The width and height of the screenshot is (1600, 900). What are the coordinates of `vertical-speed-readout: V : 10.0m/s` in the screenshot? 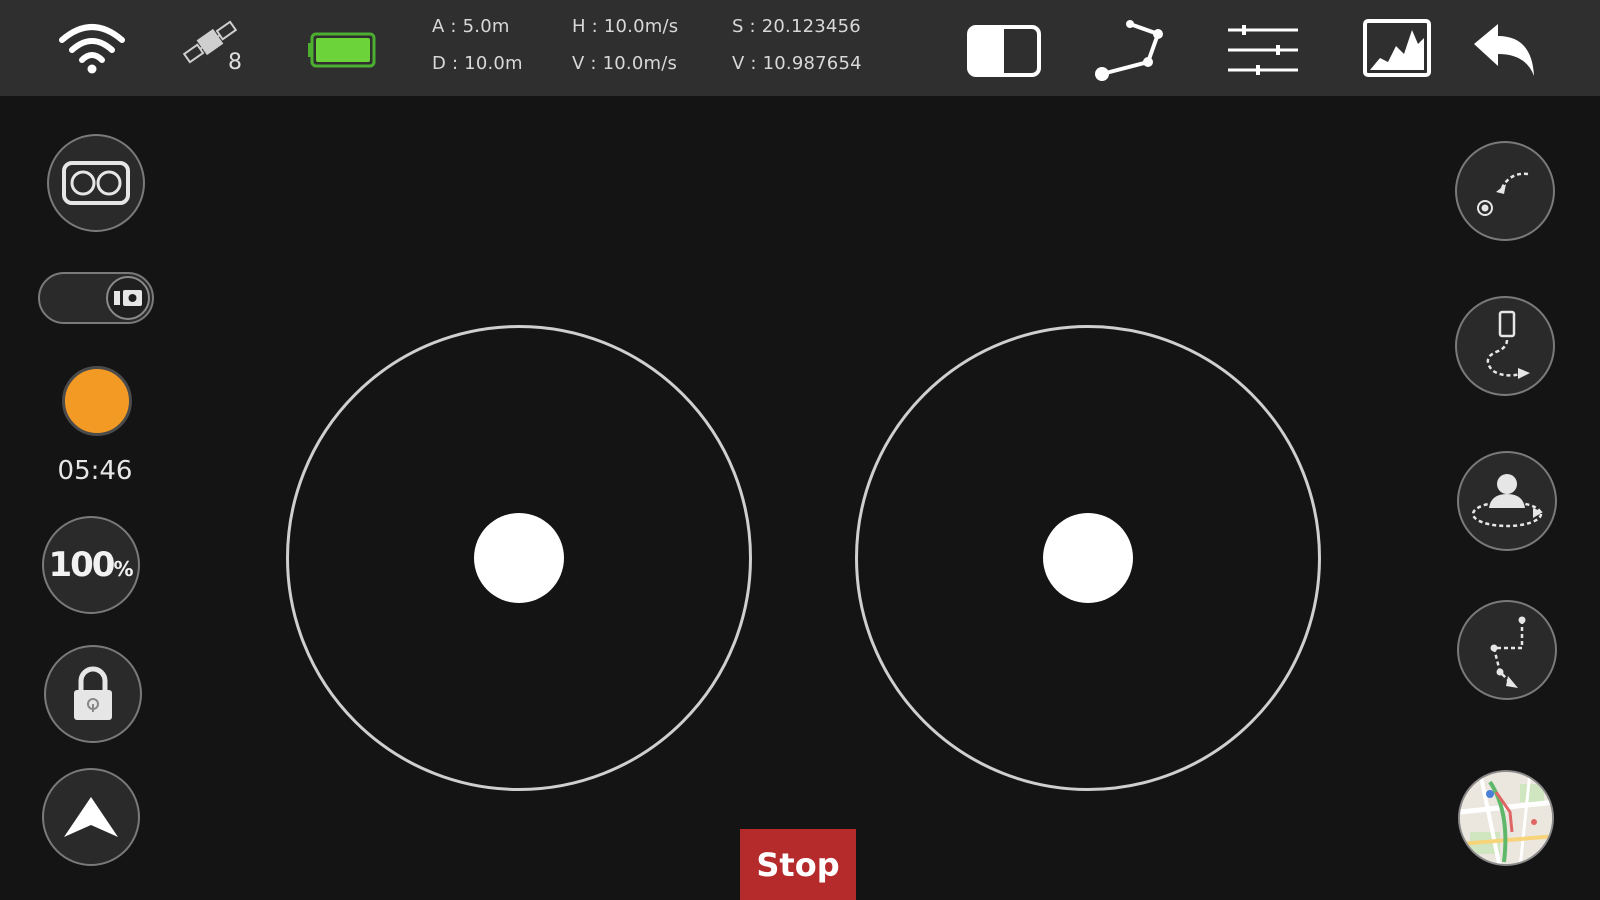 It's located at (625, 63).